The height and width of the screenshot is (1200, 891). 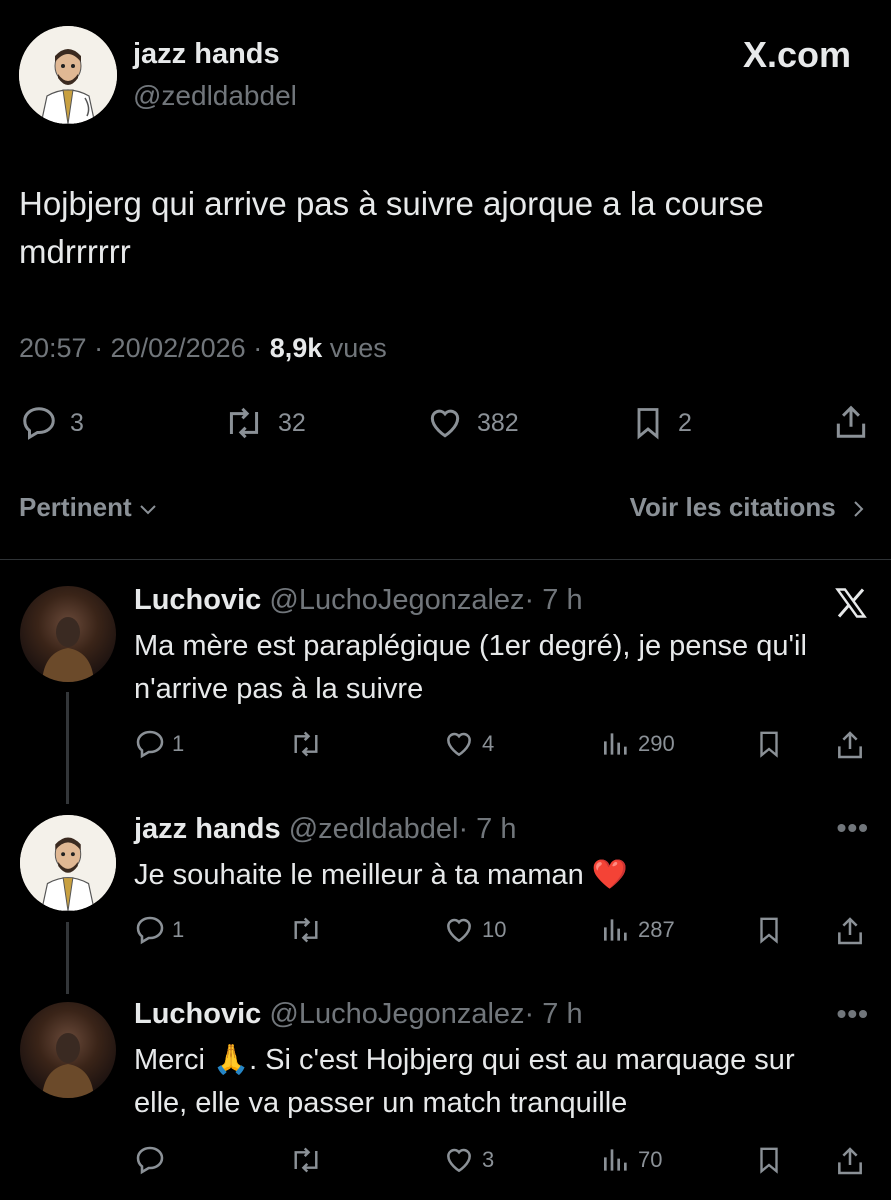 I want to click on reply-header: jazz hands @zedldabdel· 7 h, so click(x=325, y=829).